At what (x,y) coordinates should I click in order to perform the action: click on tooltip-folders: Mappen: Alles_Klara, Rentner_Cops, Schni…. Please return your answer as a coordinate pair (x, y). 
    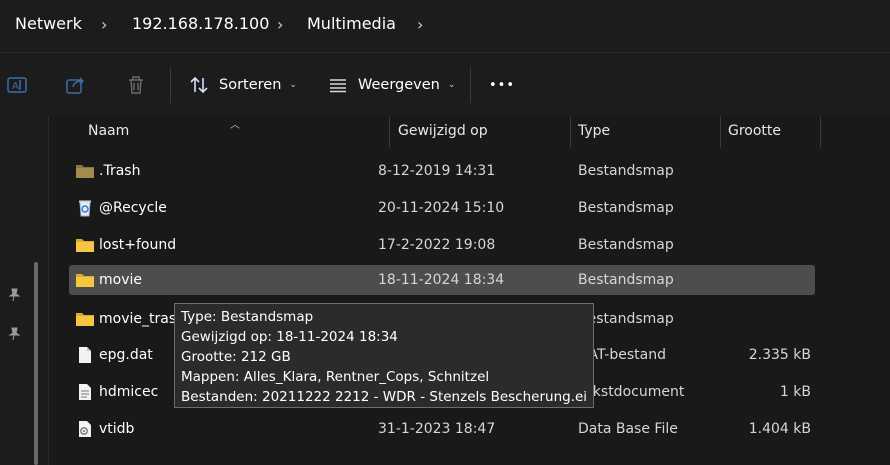
    Looking at the image, I should click on (335, 377).